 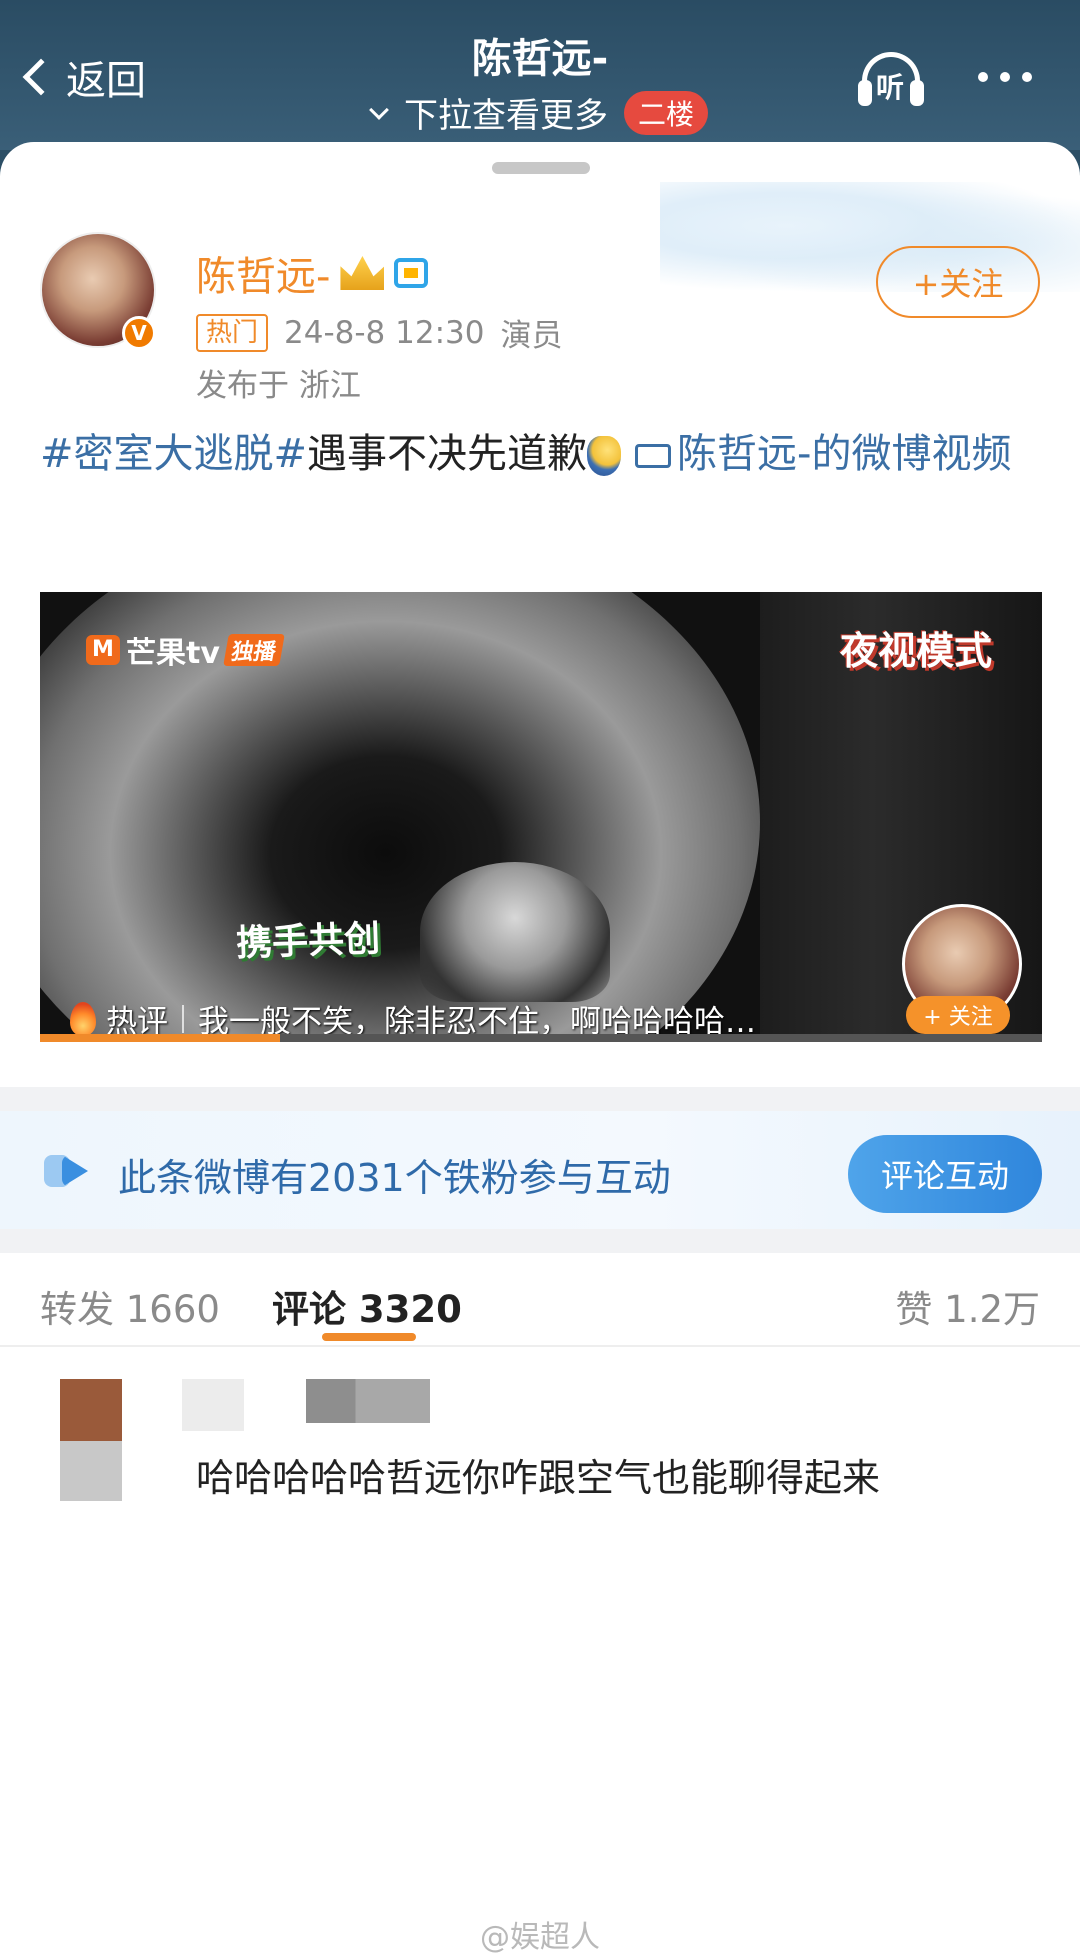 I want to click on video-person, so click(x=515, y=932).